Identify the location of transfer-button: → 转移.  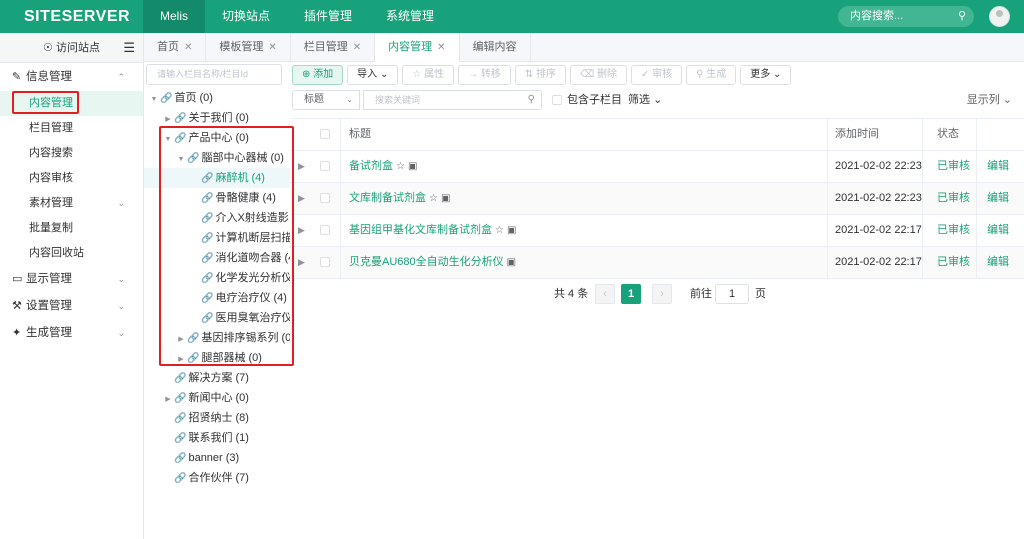
(484, 75).